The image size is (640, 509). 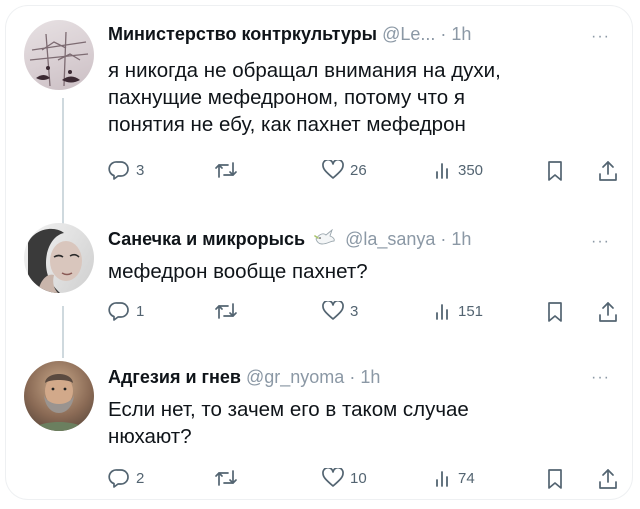 I want to click on tweet-text-line: Если нет, то зачем его в таком случае, so click(x=288, y=409).